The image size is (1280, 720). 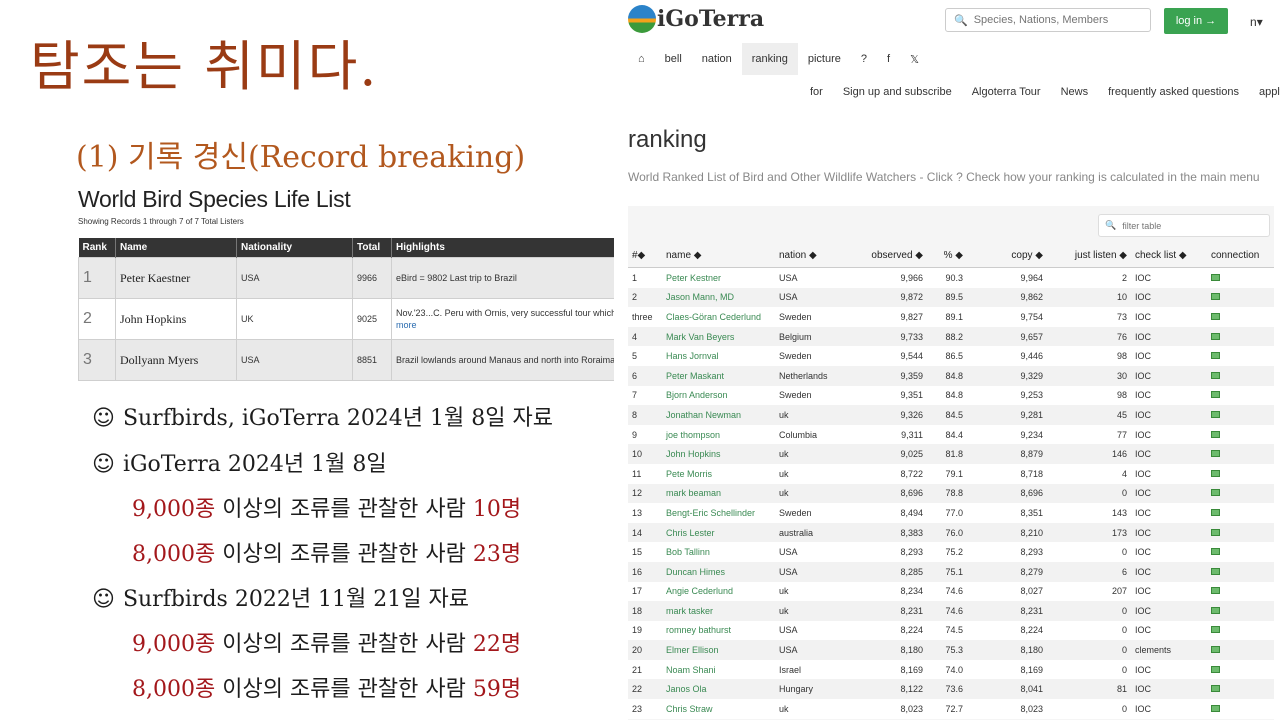 I want to click on col-total: Total, so click(x=372, y=248).